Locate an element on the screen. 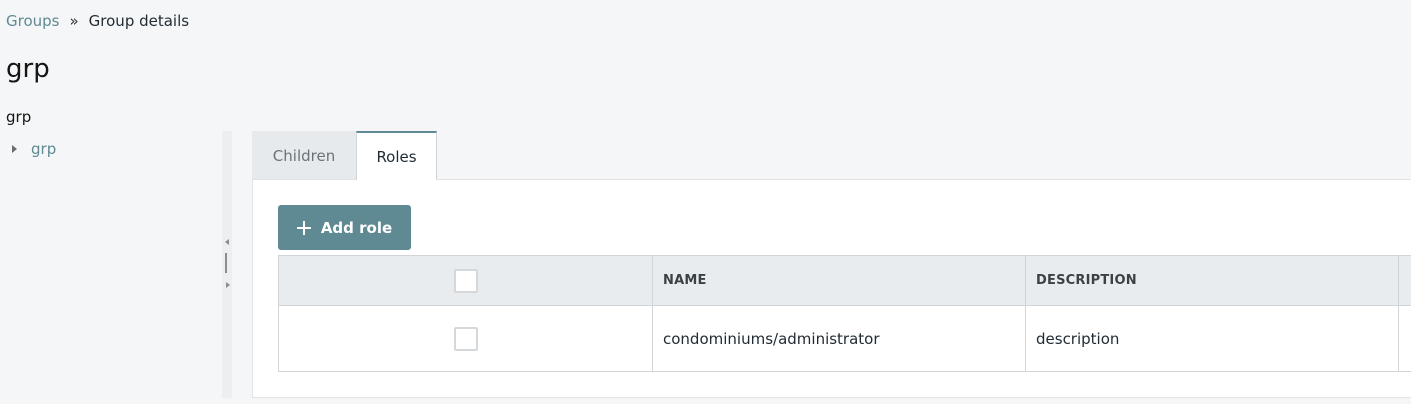  table-row: condominiums/administrator description is located at coordinates (844, 338).